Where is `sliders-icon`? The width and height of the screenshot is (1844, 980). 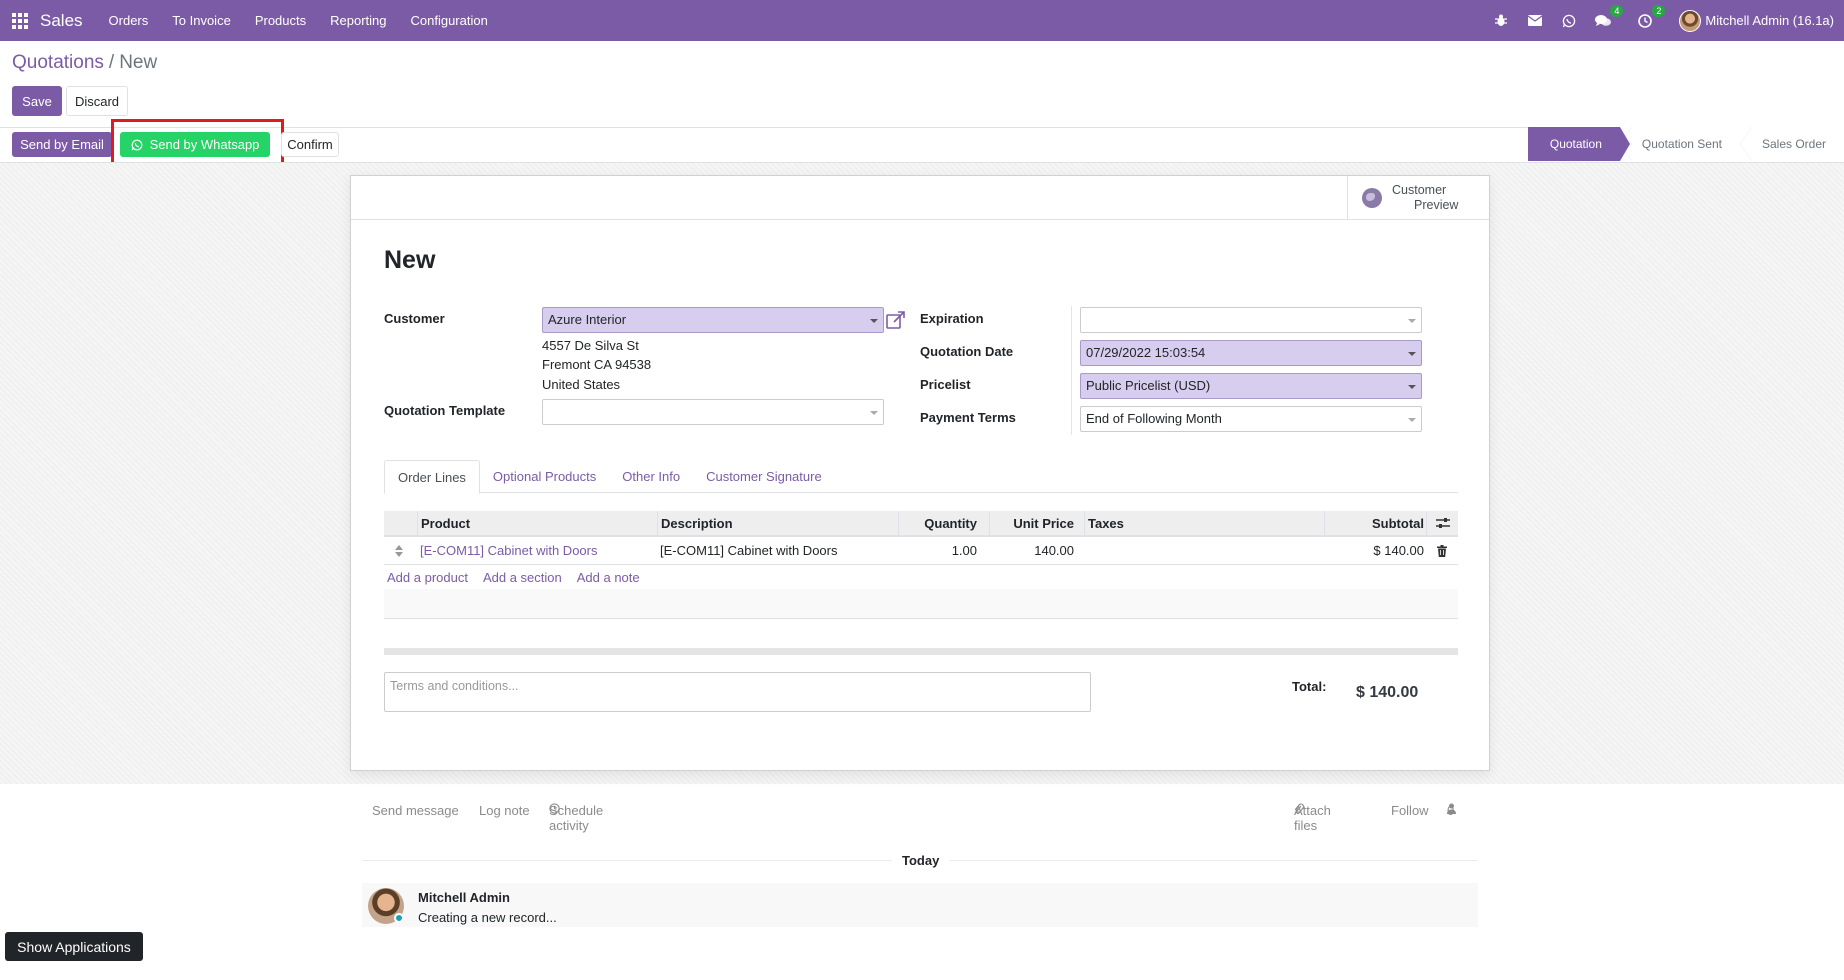
sliders-icon is located at coordinates (1442, 523).